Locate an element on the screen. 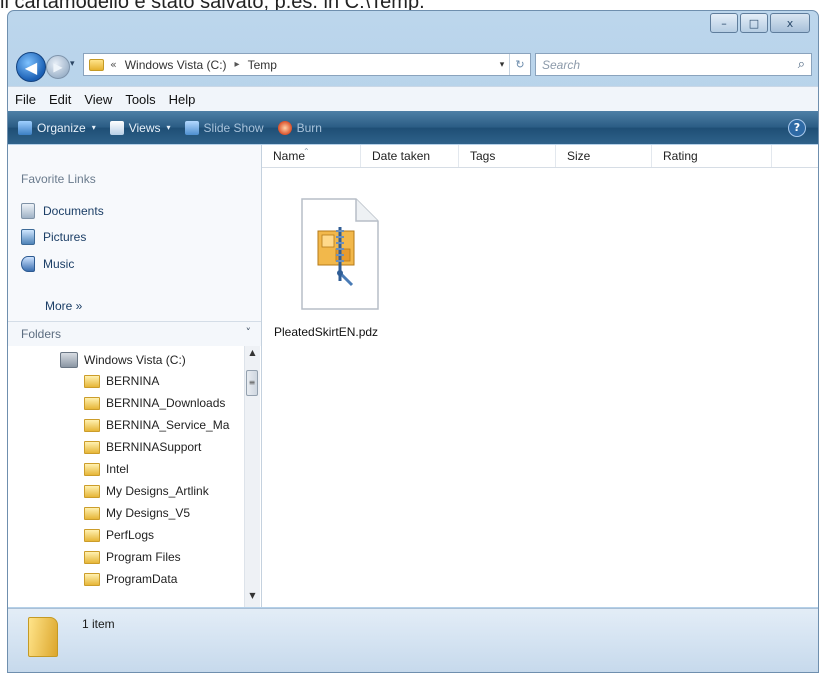 The image size is (822, 673). more-link: More » is located at coordinates (63, 306).